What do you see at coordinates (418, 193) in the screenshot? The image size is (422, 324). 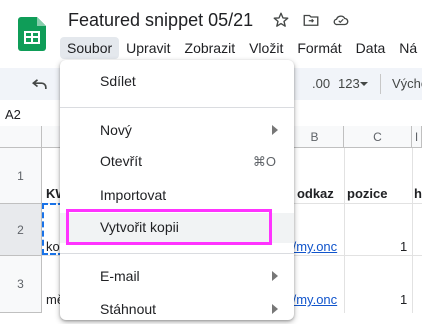 I see `cell-d1: h` at bounding box center [418, 193].